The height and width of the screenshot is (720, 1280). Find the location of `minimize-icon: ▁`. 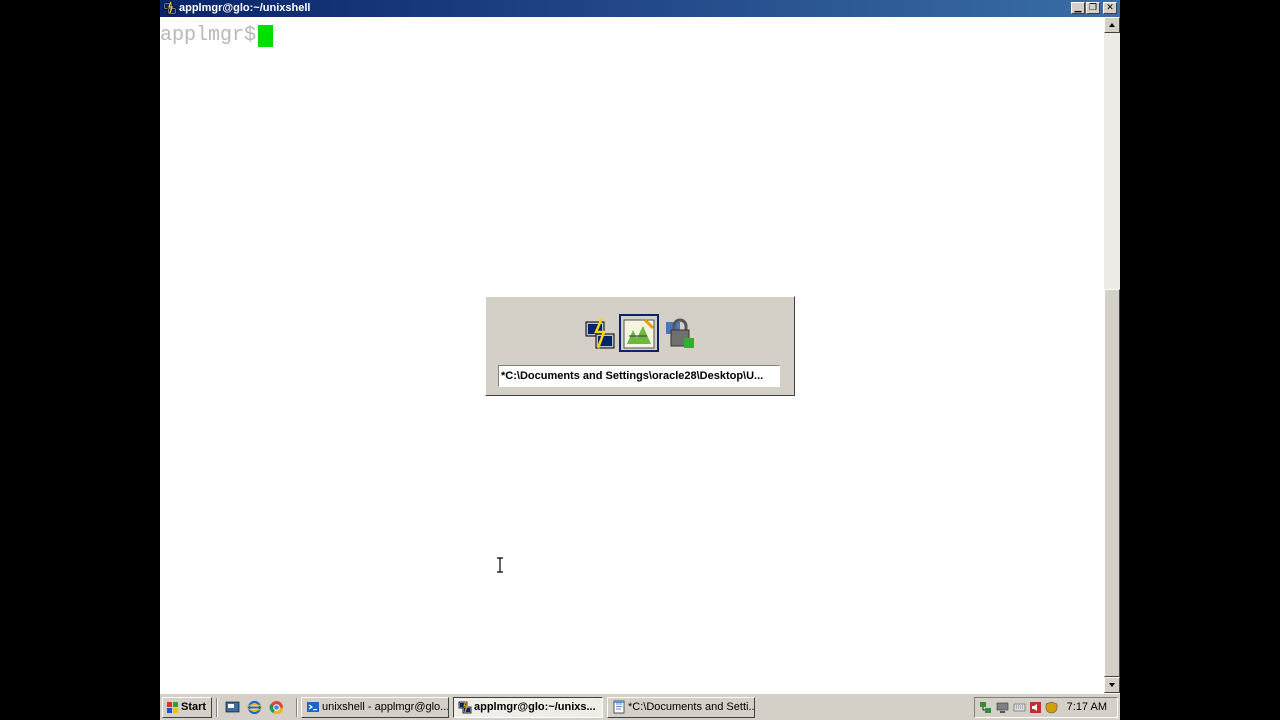

minimize-icon: ▁ is located at coordinates (1078, 7).